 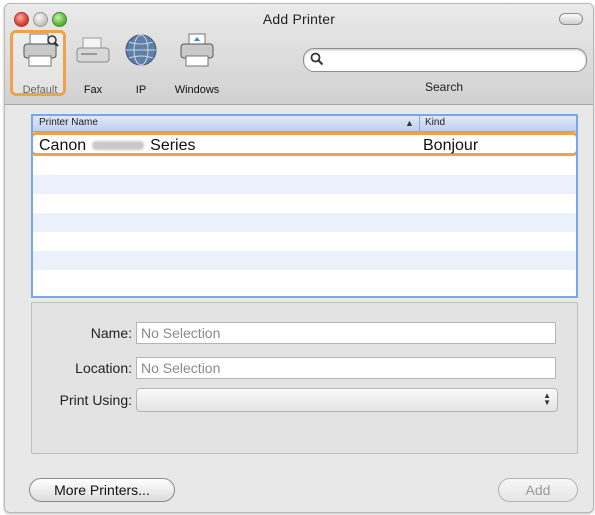 What do you see at coordinates (547, 399) in the screenshot?
I see `stepper-arrows-icon: ▲ ▼` at bounding box center [547, 399].